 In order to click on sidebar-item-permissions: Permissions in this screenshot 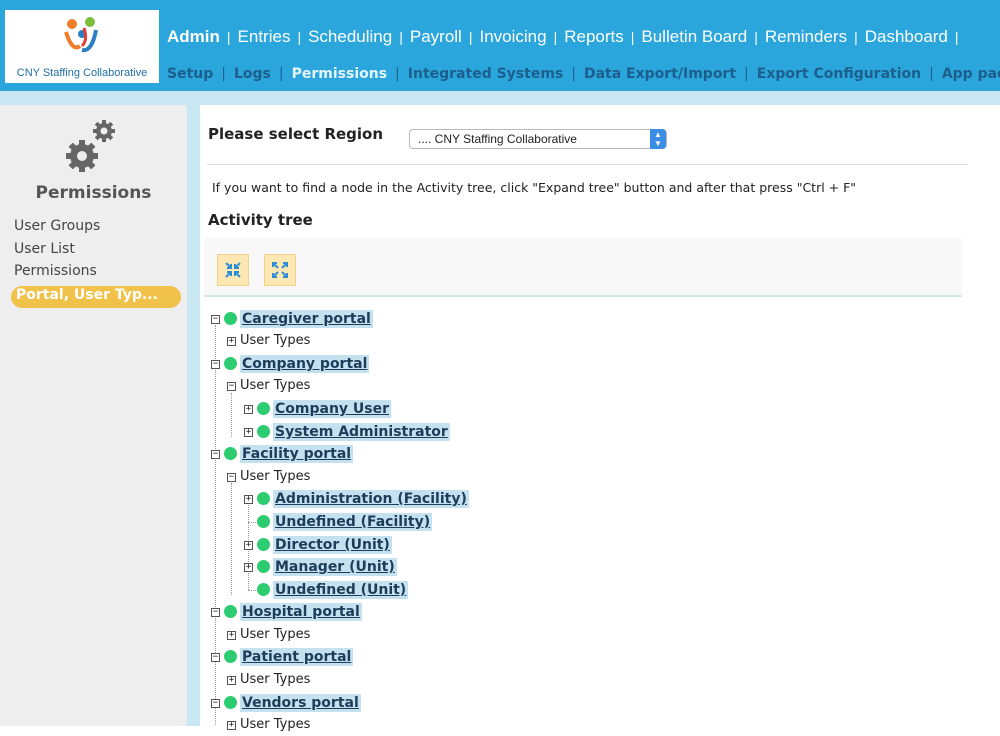, I will do `click(55, 271)`.